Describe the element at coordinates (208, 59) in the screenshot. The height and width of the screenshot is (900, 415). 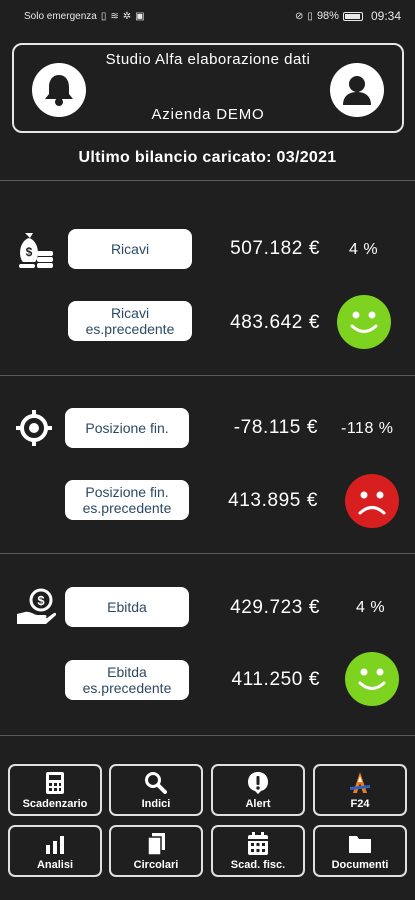
I see `studio-name: Studio Alfa elaborazione dati` at that location.